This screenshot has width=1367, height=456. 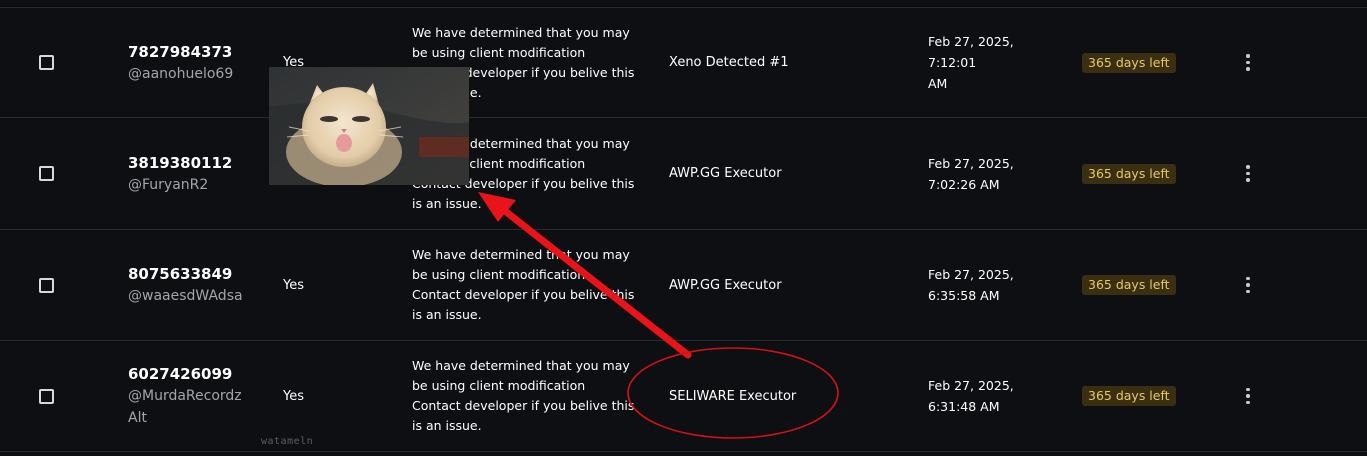 What do you see at coordinates (193, 185) in the screenshot?
I see `user-handle: @FuryanR2` at bounding box center [193, 185].